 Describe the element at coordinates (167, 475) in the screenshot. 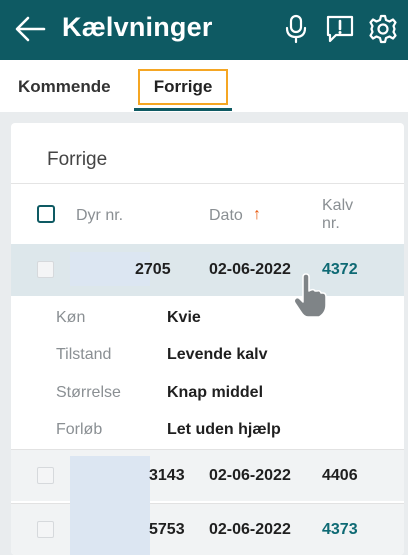

I see `cell-dyr: 3143` at that location.